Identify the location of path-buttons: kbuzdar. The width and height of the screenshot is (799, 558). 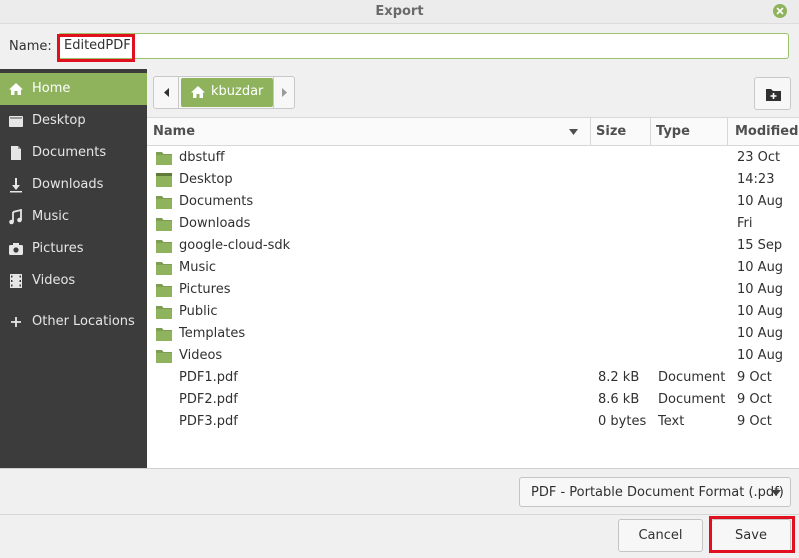
(224, 92).